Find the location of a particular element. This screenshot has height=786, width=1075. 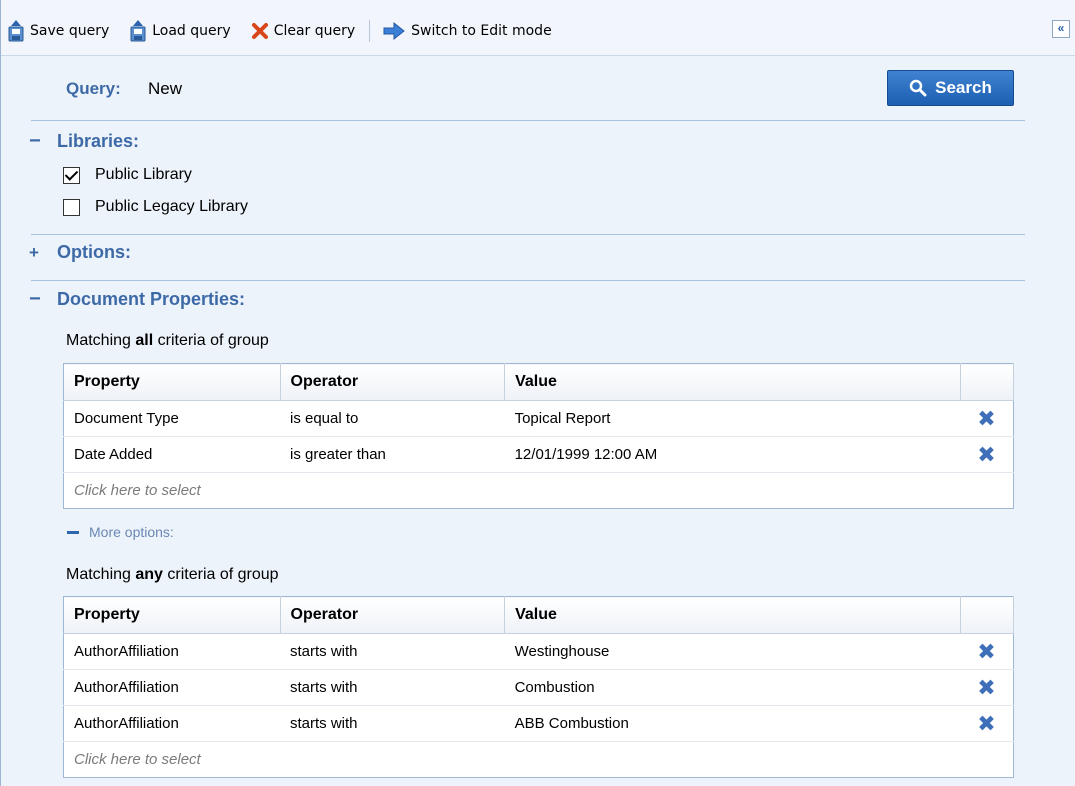

more-options-label: More options: is located at coordinates (131, 532).